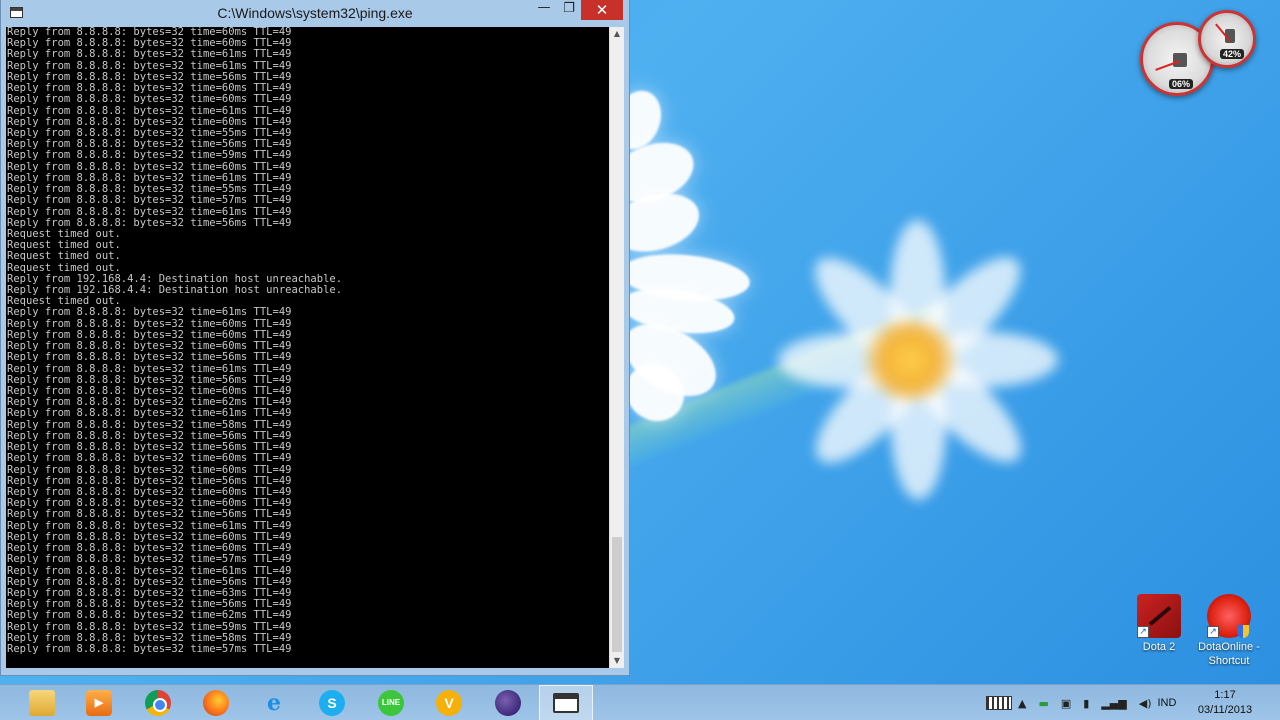 The image size is (1280, 720). What do you see at coordinates (544, 10) in the screenshot?
I see `minimize-button: —` at bounding box center [544, 10].